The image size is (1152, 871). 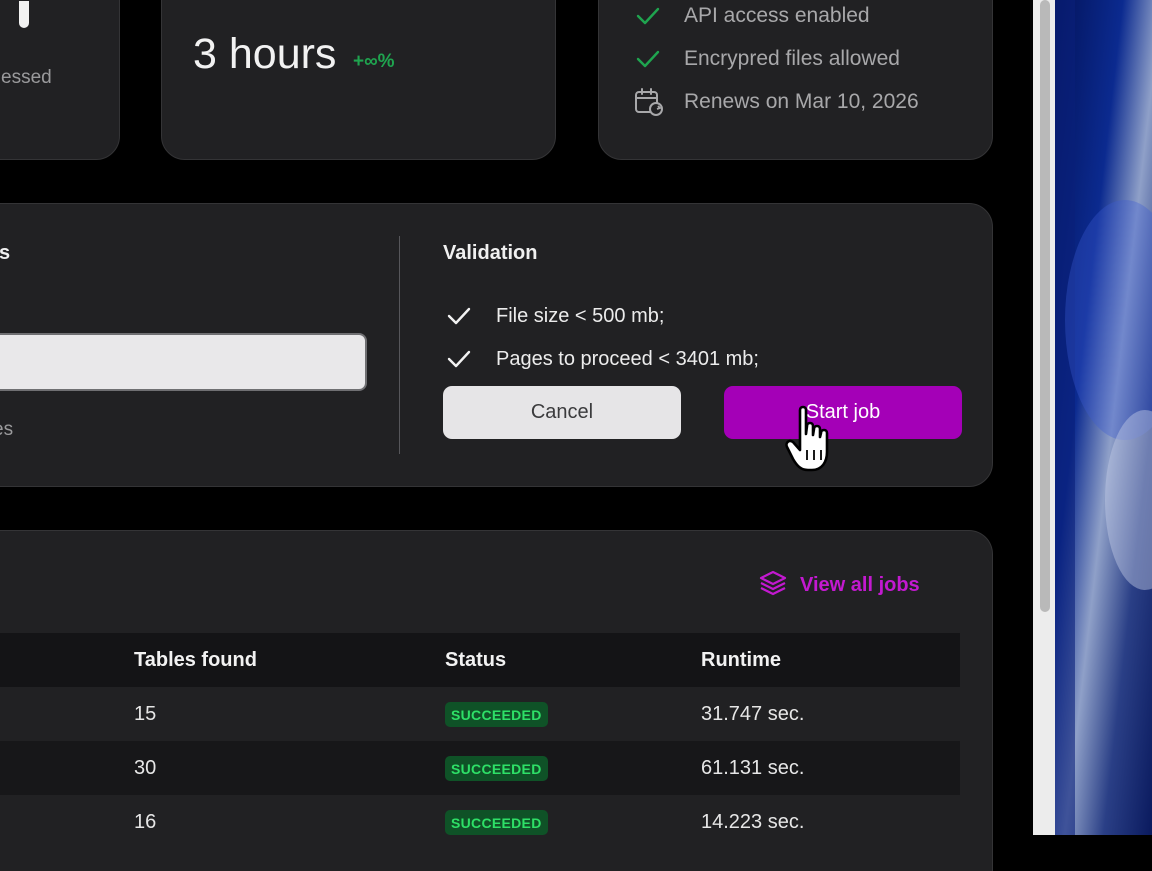 I want to click on processed-glyph, so click(x=24, y=14).